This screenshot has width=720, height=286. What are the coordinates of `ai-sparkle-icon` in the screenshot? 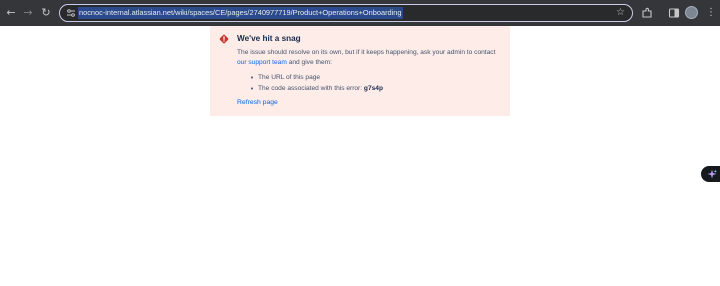 It's located at (712, 174).